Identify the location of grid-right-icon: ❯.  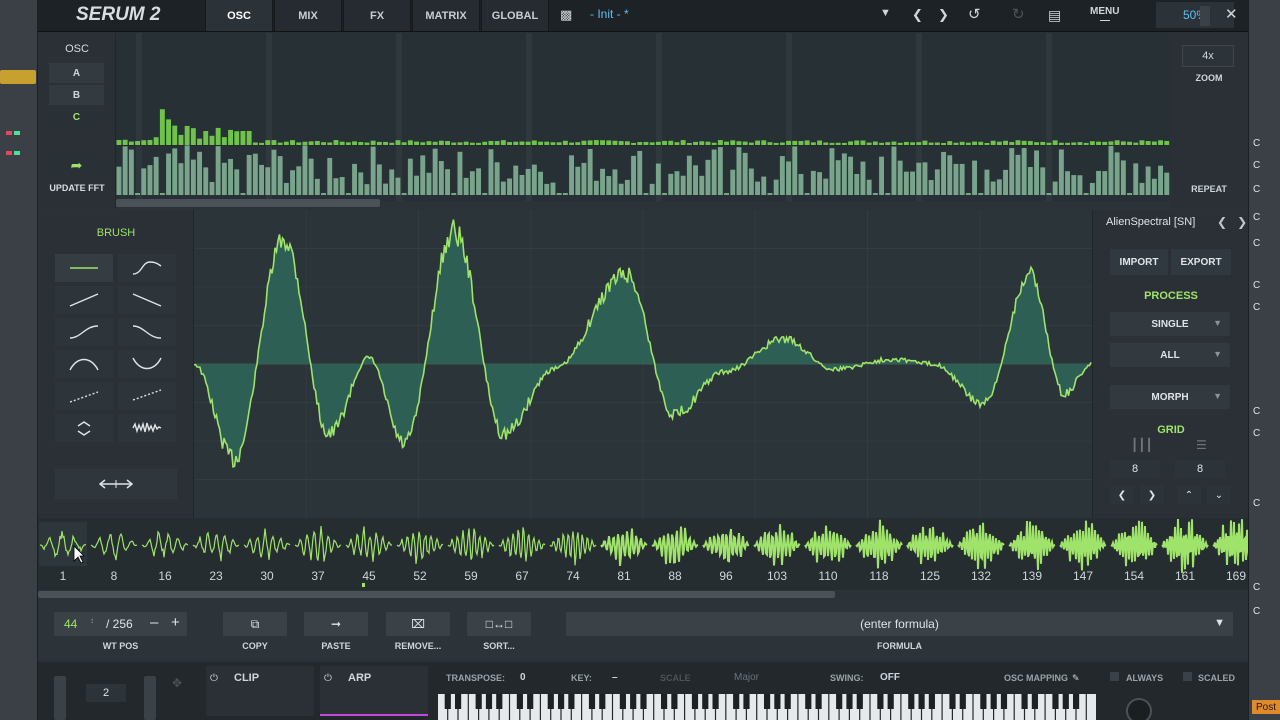
(1152, 495).